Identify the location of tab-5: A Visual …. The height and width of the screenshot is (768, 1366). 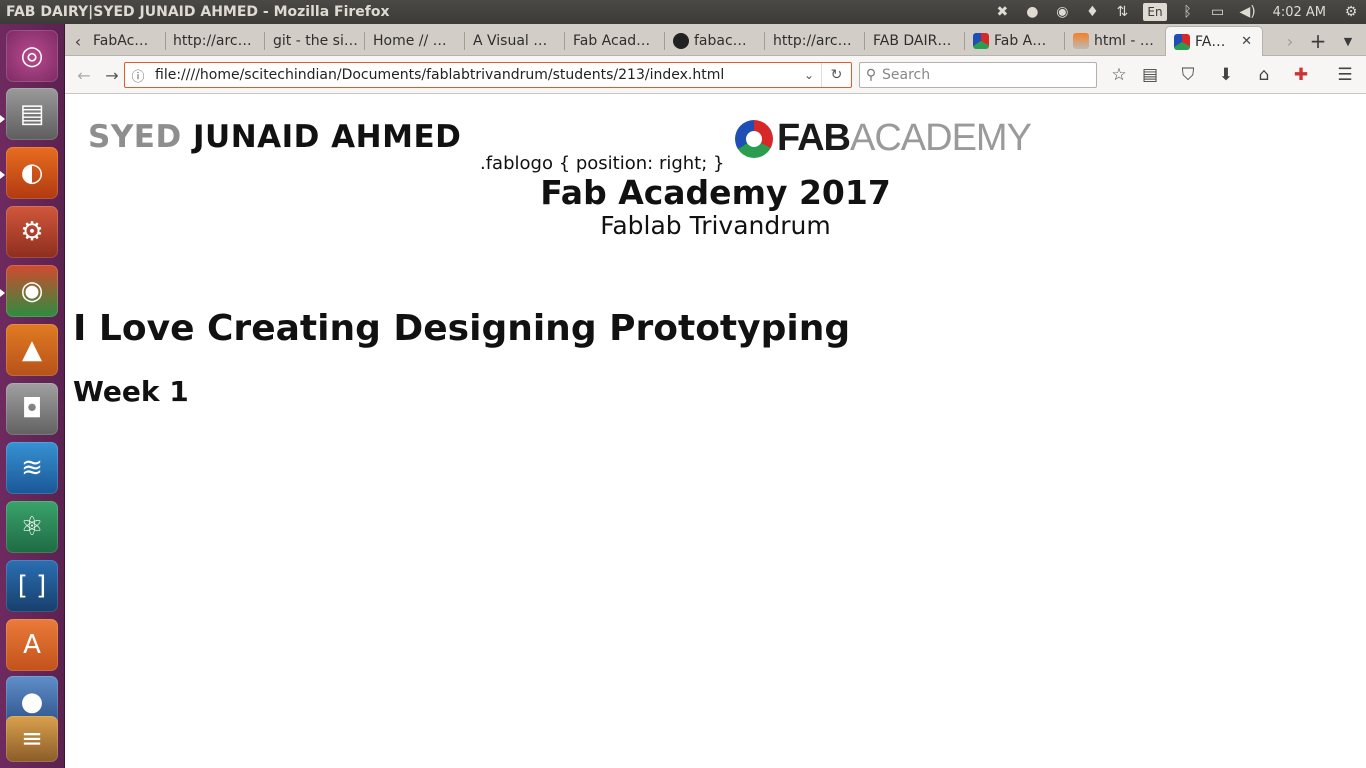
(514, 41).